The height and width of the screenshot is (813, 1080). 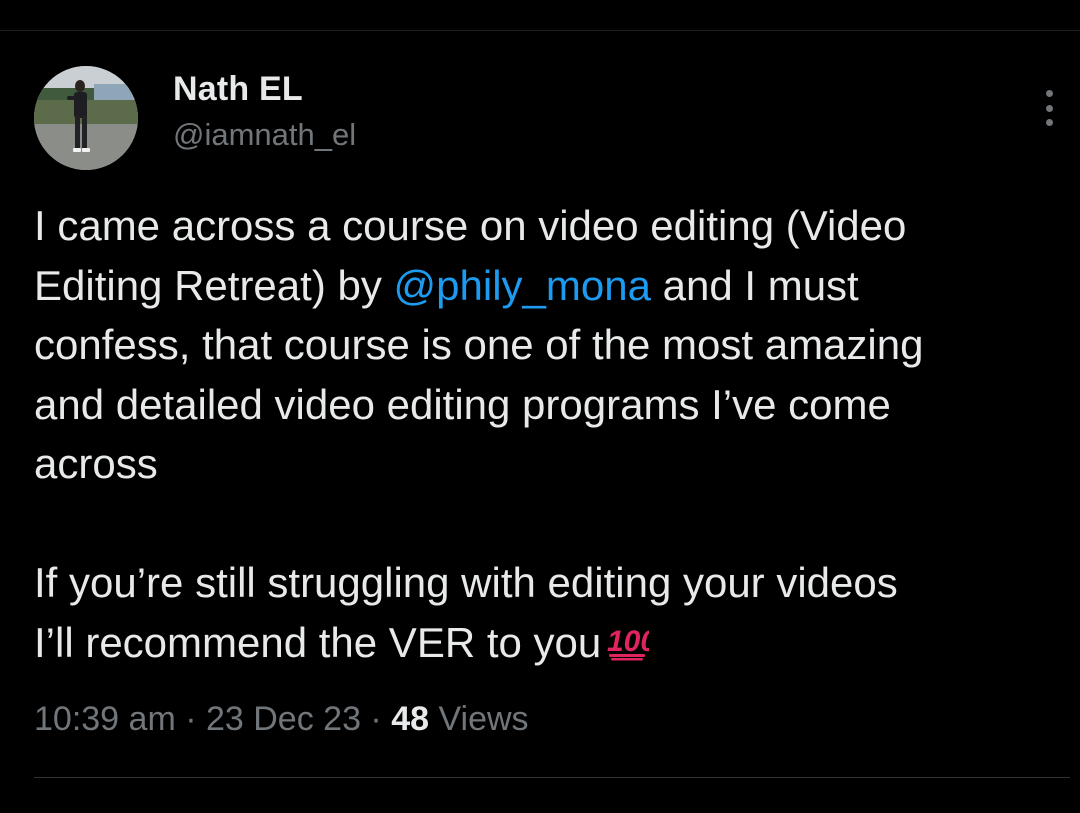 I want to click on tweet-meta: 10:39 am · 23 Dec 23 · 48 Views, so click(x=281, y=719).